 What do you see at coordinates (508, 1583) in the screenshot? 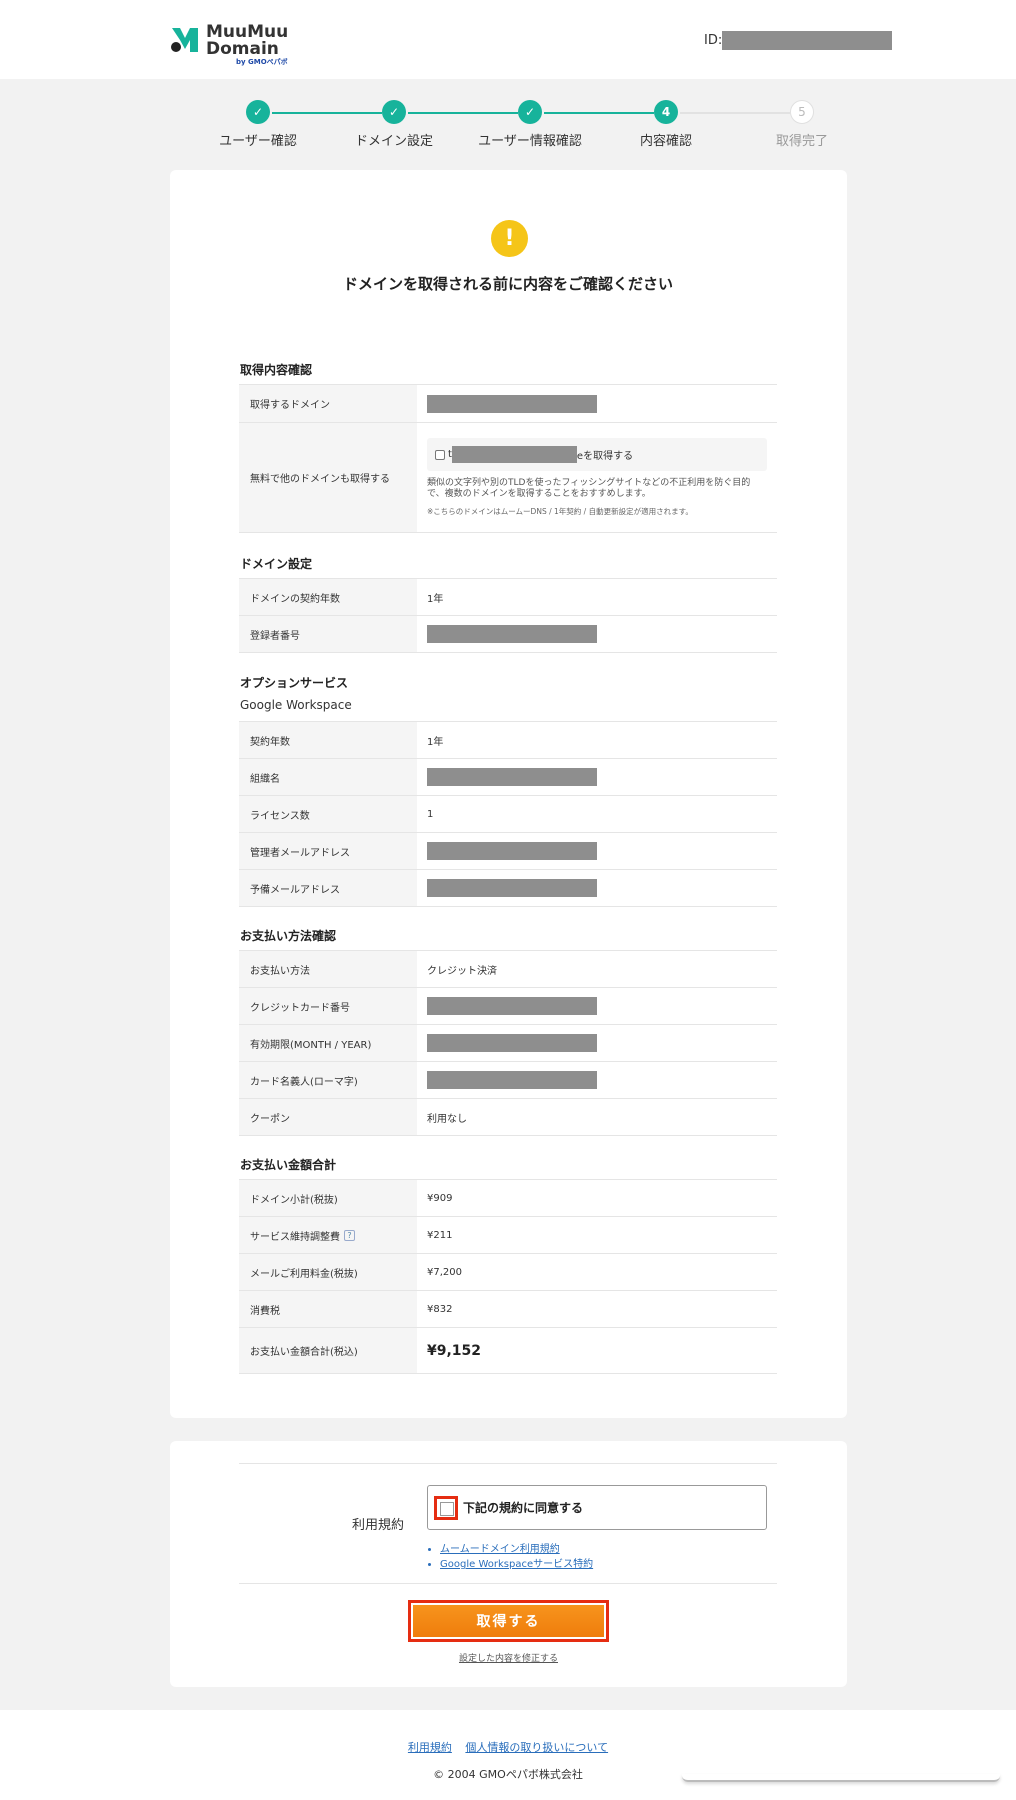
I see `divider` at bounding box center [508, 1583].